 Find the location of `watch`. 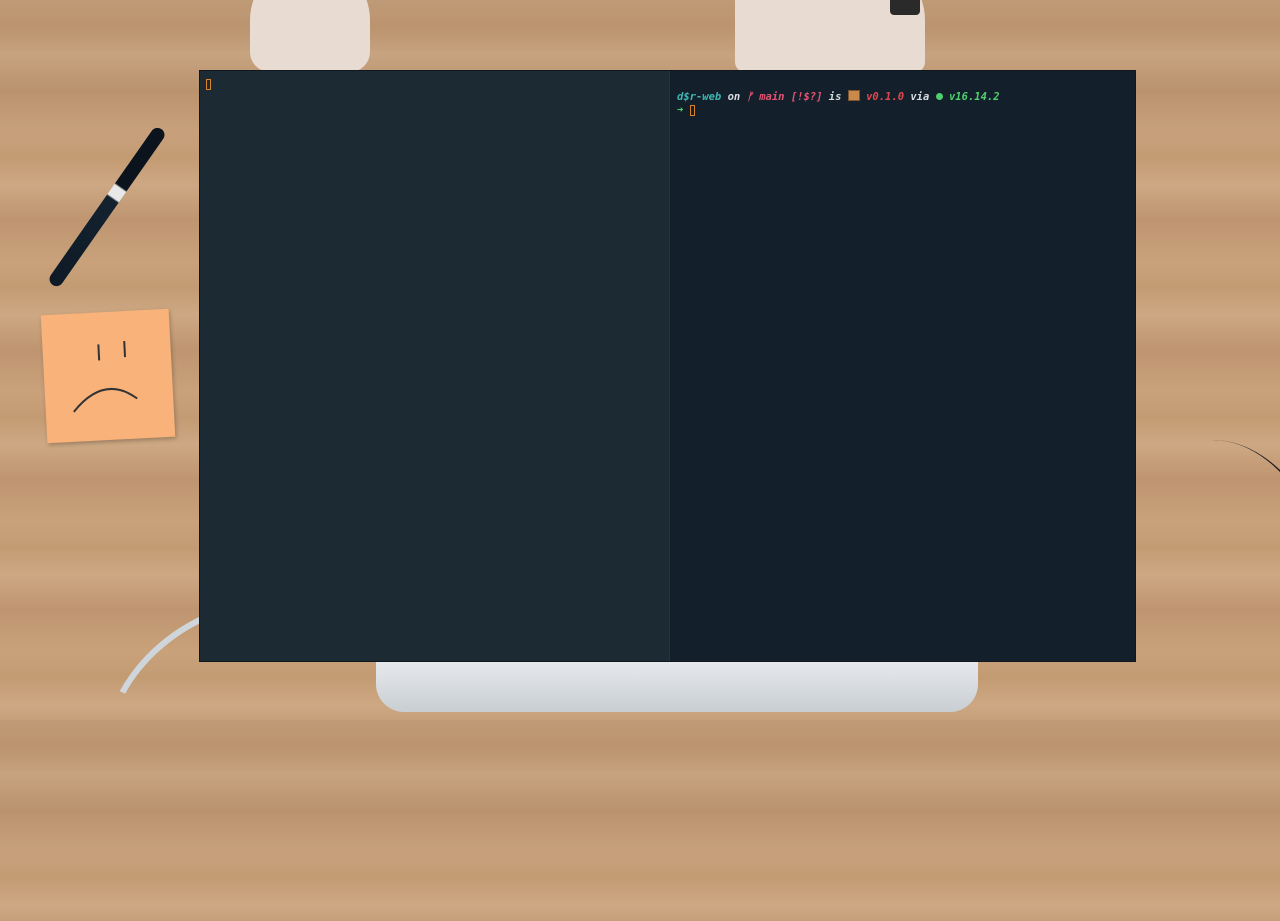

watch is located at coordinates (905, 7).